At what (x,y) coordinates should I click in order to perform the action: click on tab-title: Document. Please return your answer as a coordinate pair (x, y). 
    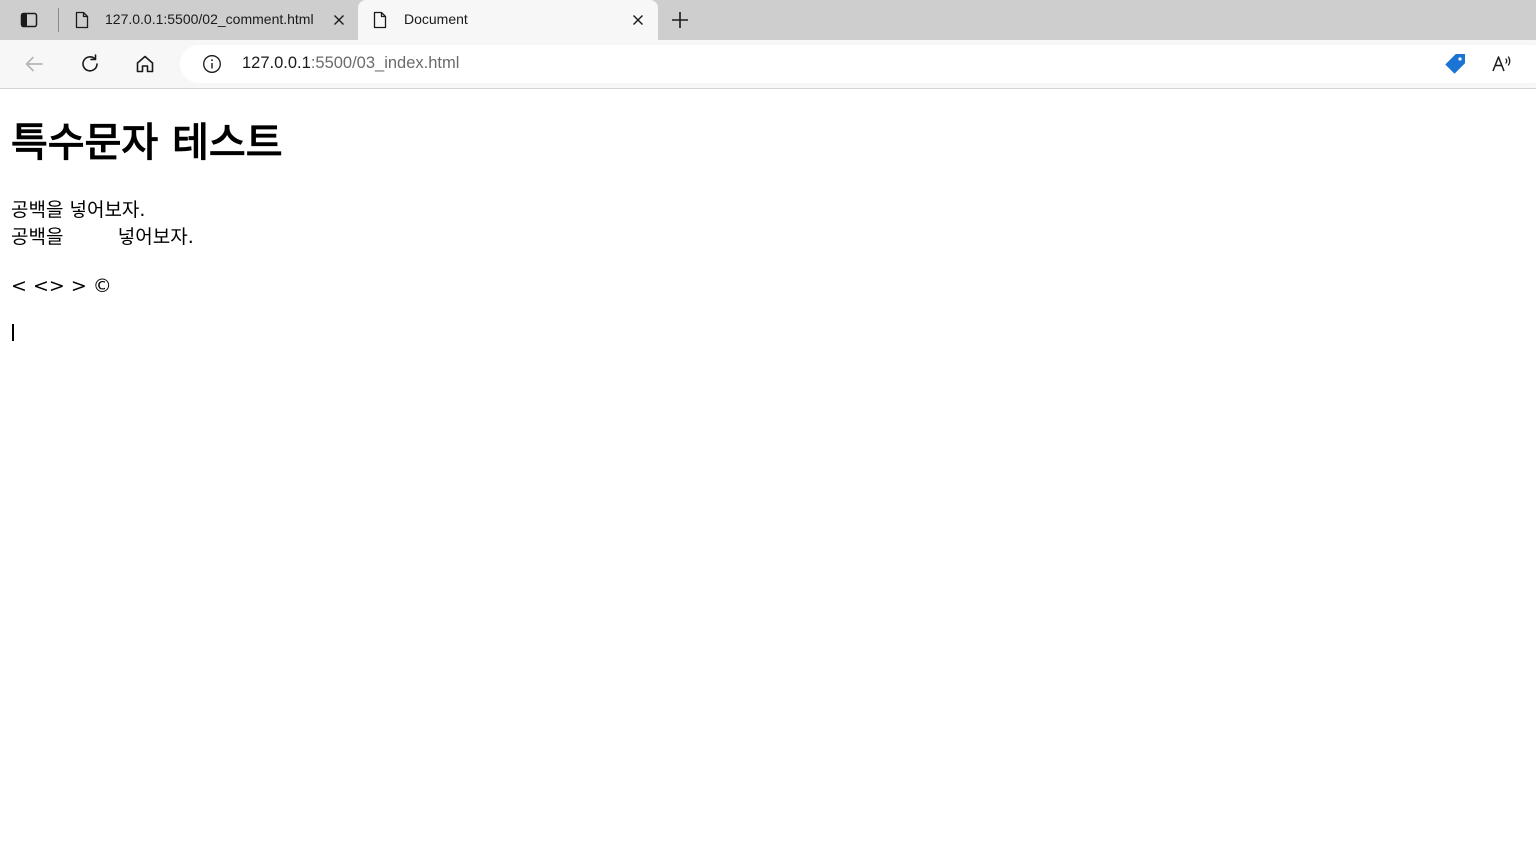
    Looking at the image, I should click on (436, 19).